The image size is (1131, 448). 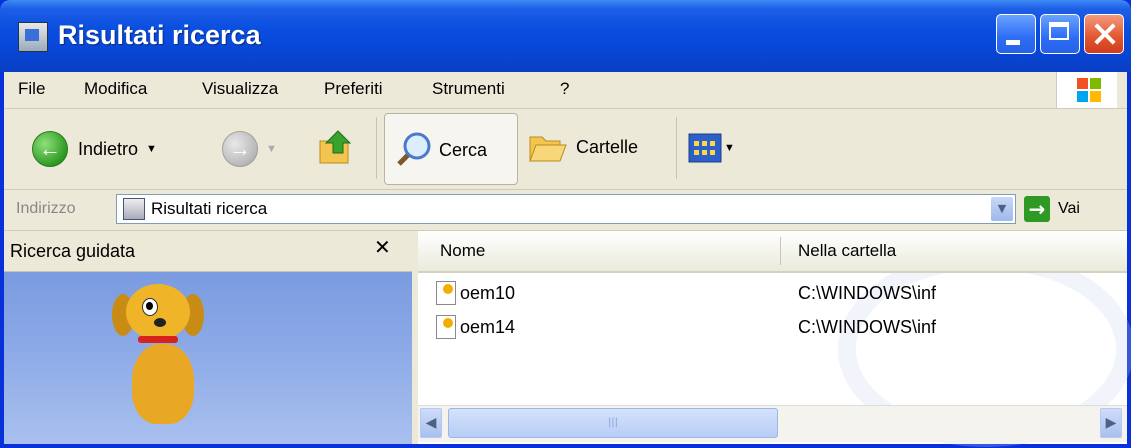 I want to click on address-bar: Indirizzo Risultati ricerca ▼ → Vai, so click(x=565, y=210).